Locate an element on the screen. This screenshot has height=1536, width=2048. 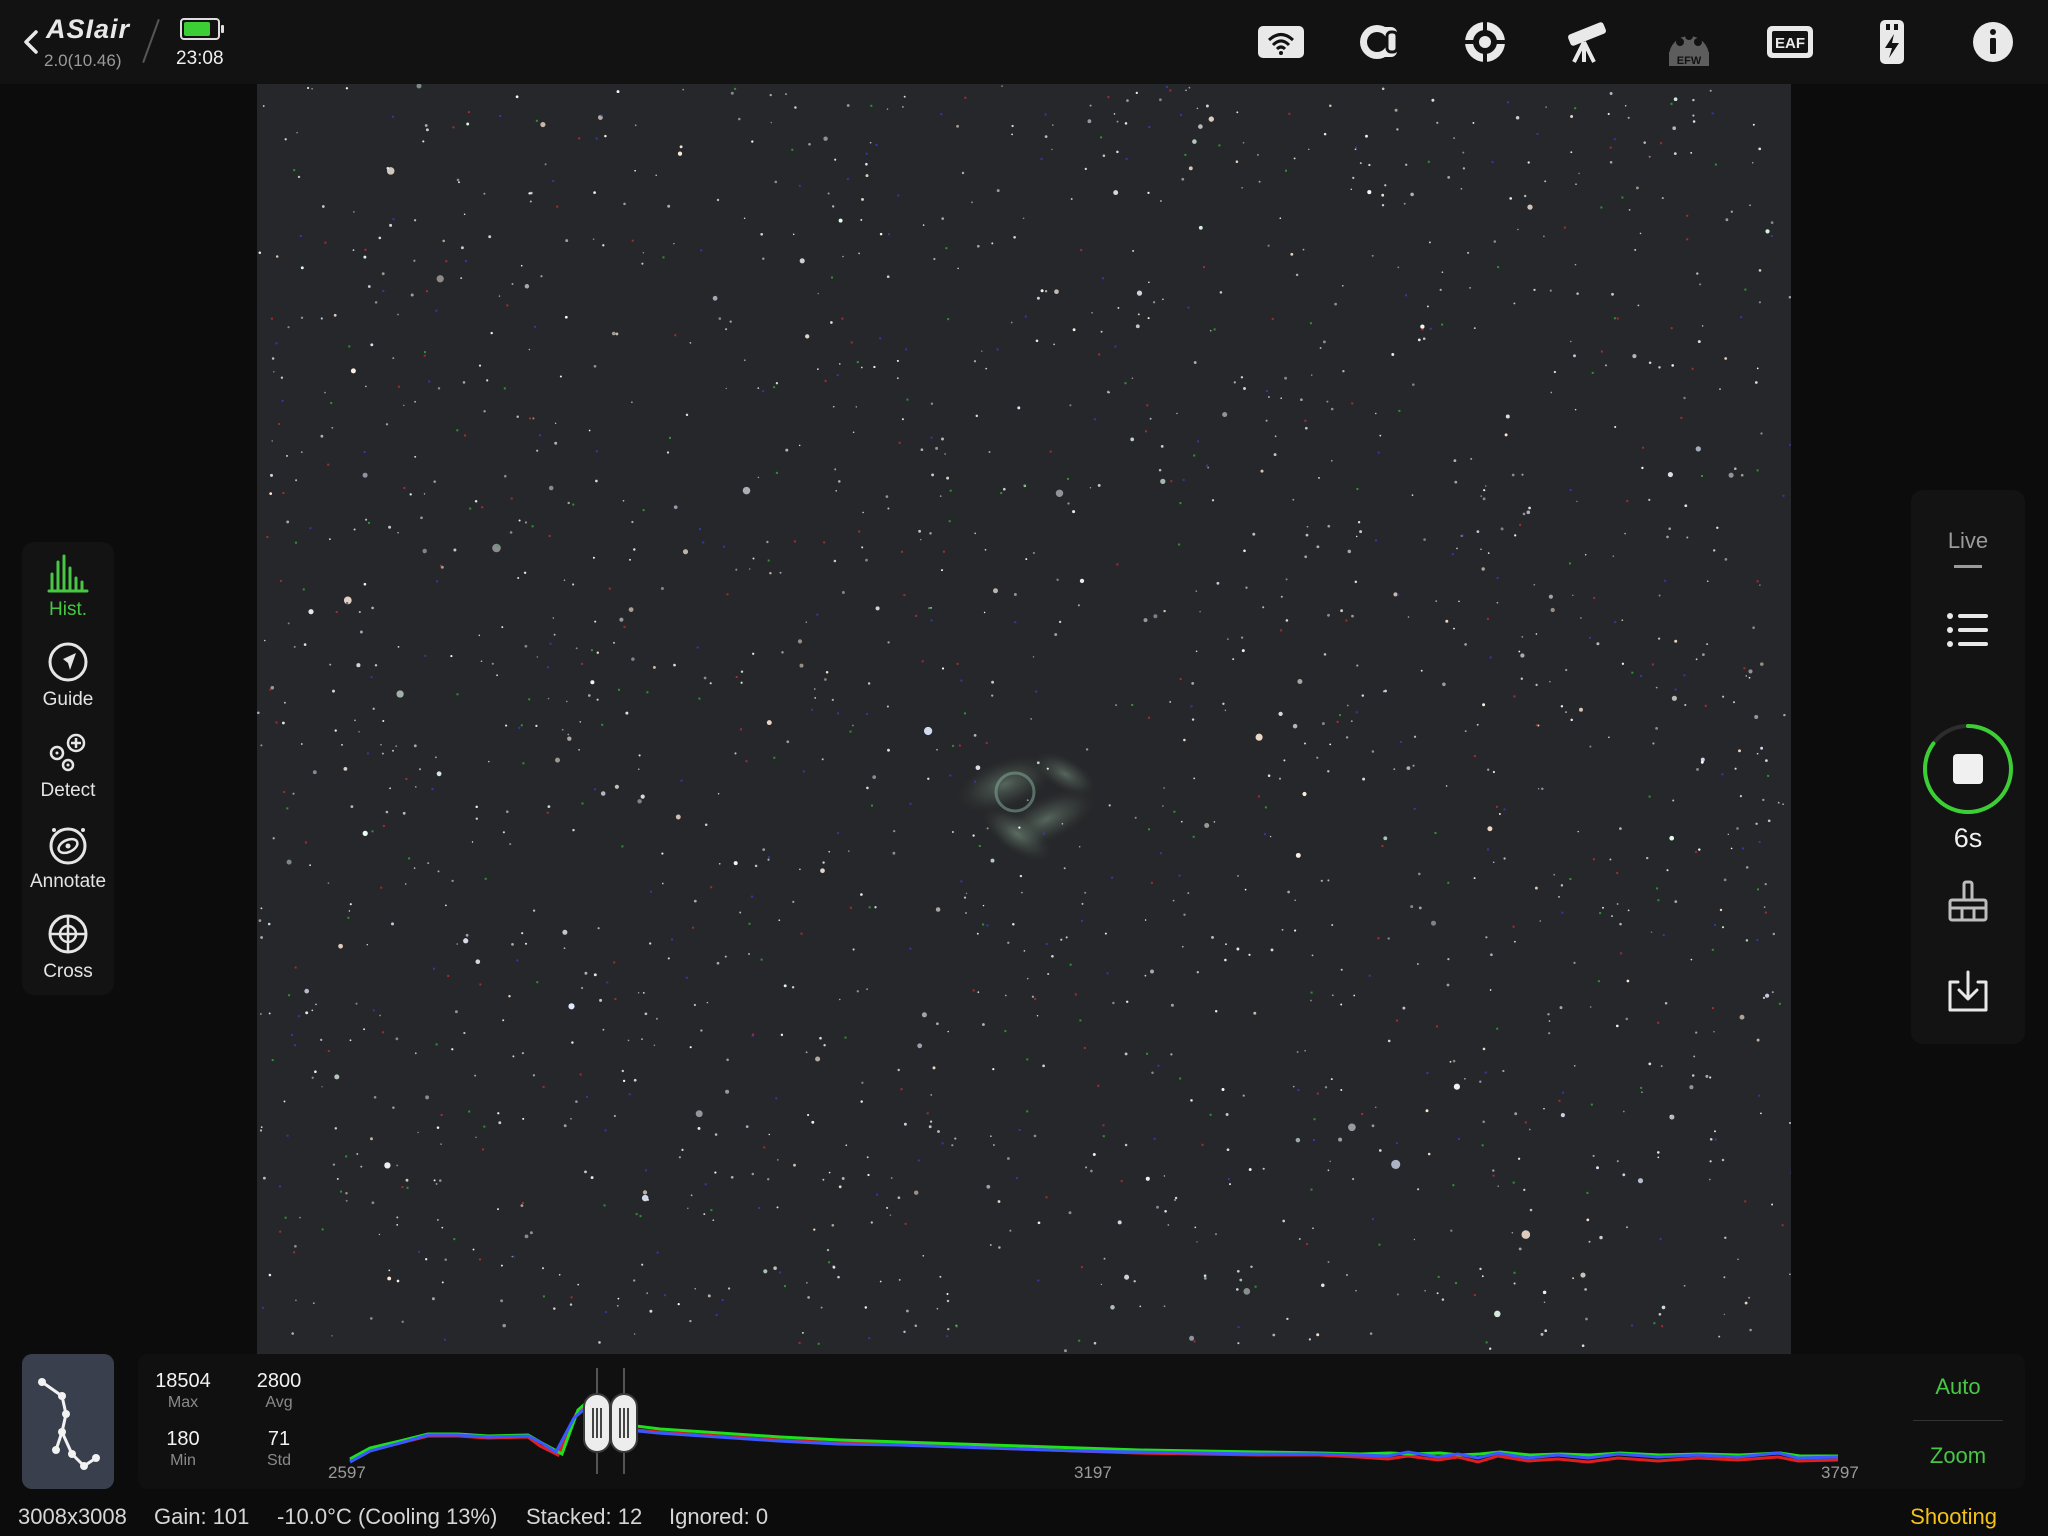
tool-detect-label: Detect is located at coordinates (68, 790).